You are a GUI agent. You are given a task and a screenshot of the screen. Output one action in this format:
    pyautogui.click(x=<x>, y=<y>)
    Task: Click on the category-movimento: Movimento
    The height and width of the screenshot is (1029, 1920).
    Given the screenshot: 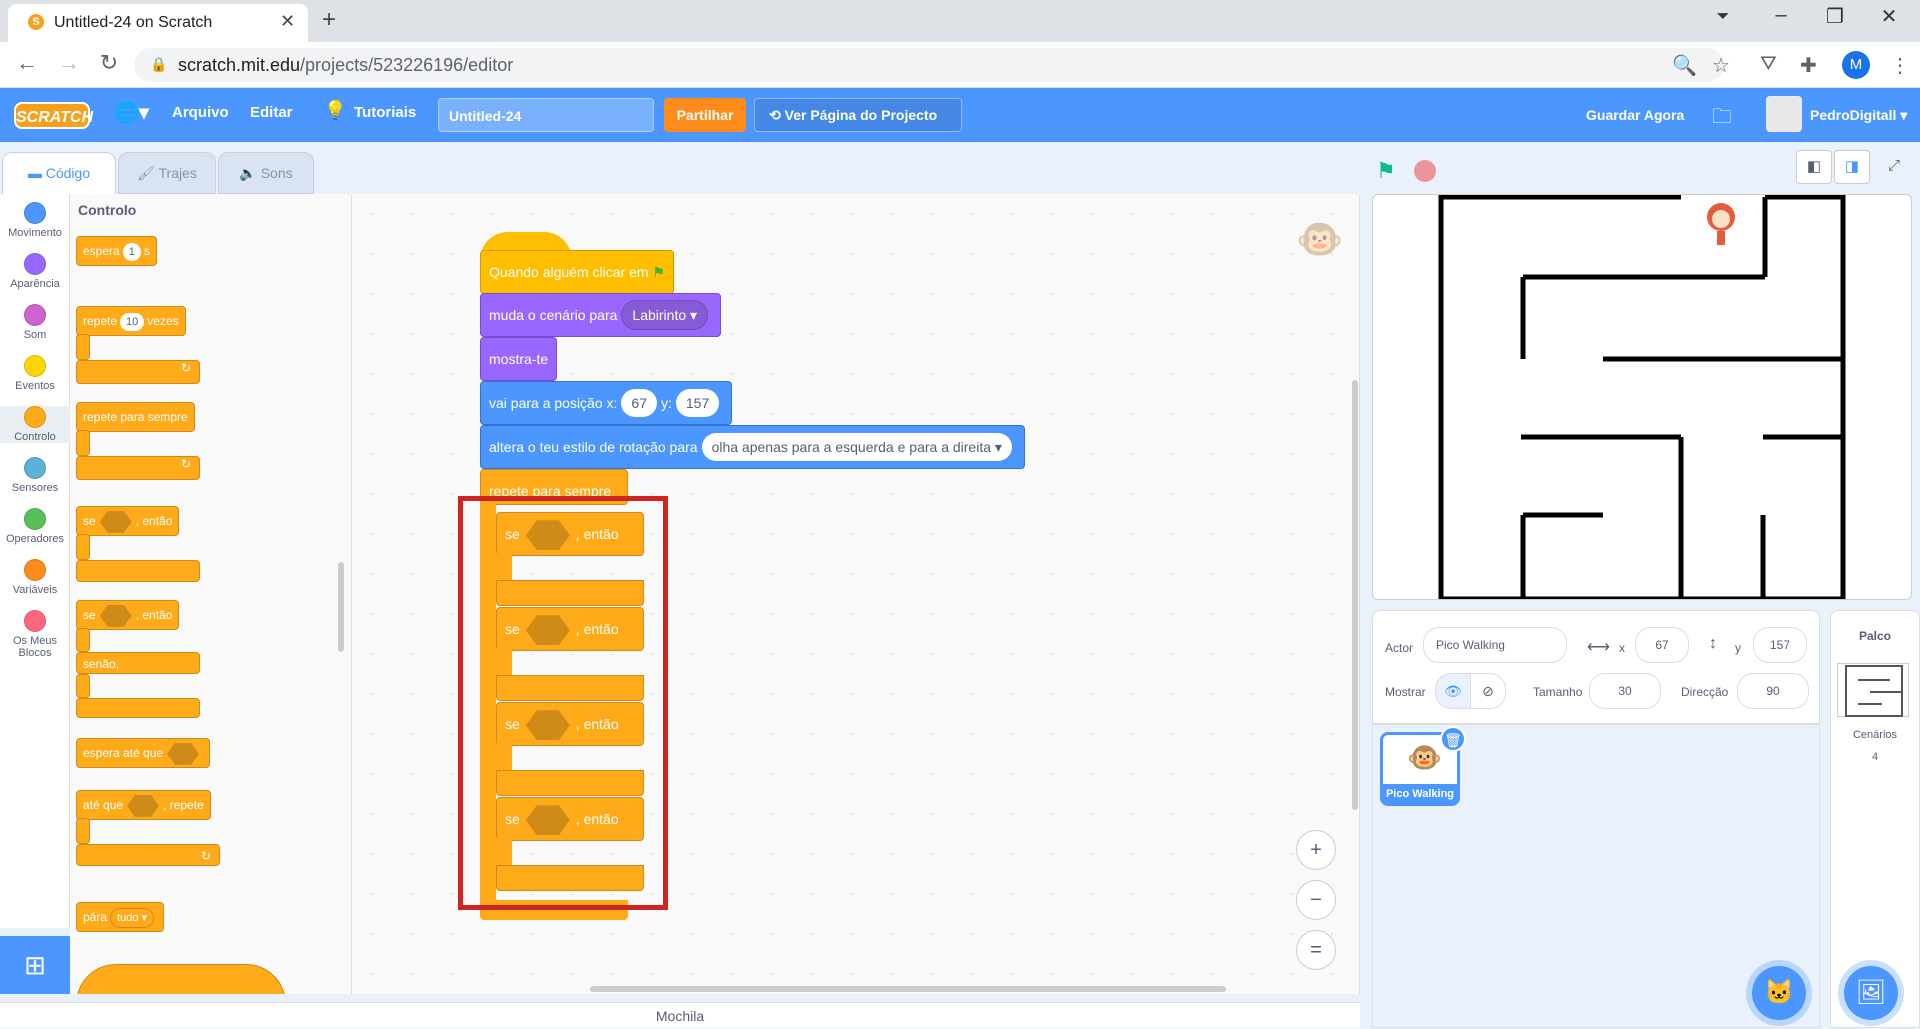 What is the action you would take?
    pyautogui.click(x=35, y=220)
    